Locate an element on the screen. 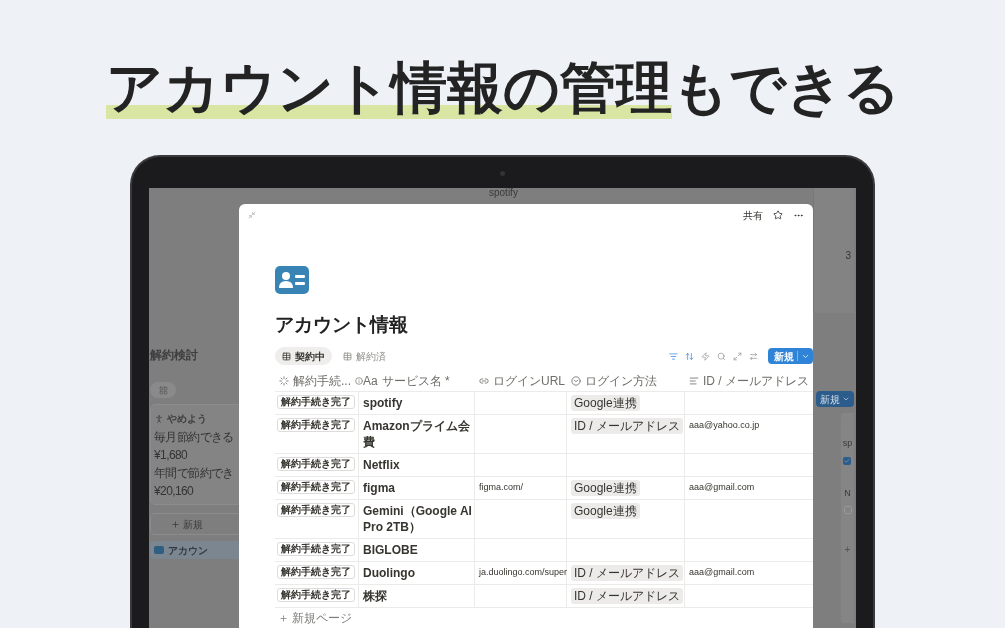  column-header: Aa サービス名 * is located at coordinates (417, 380).